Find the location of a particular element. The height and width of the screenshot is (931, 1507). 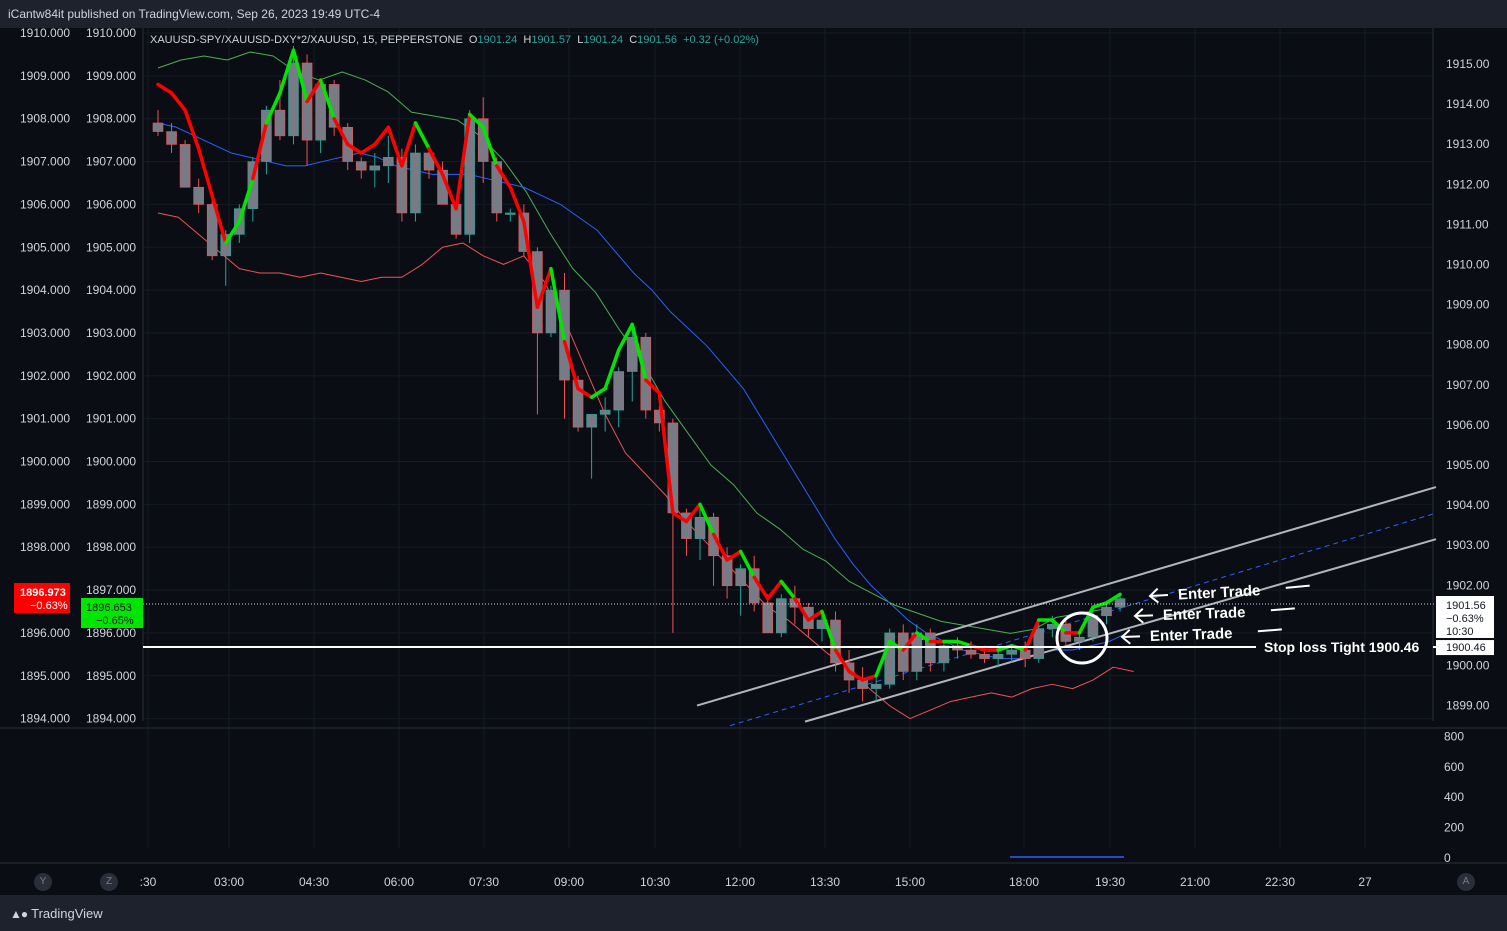

time-axis-tick: 06:00 is located at coordinates (399, 882).